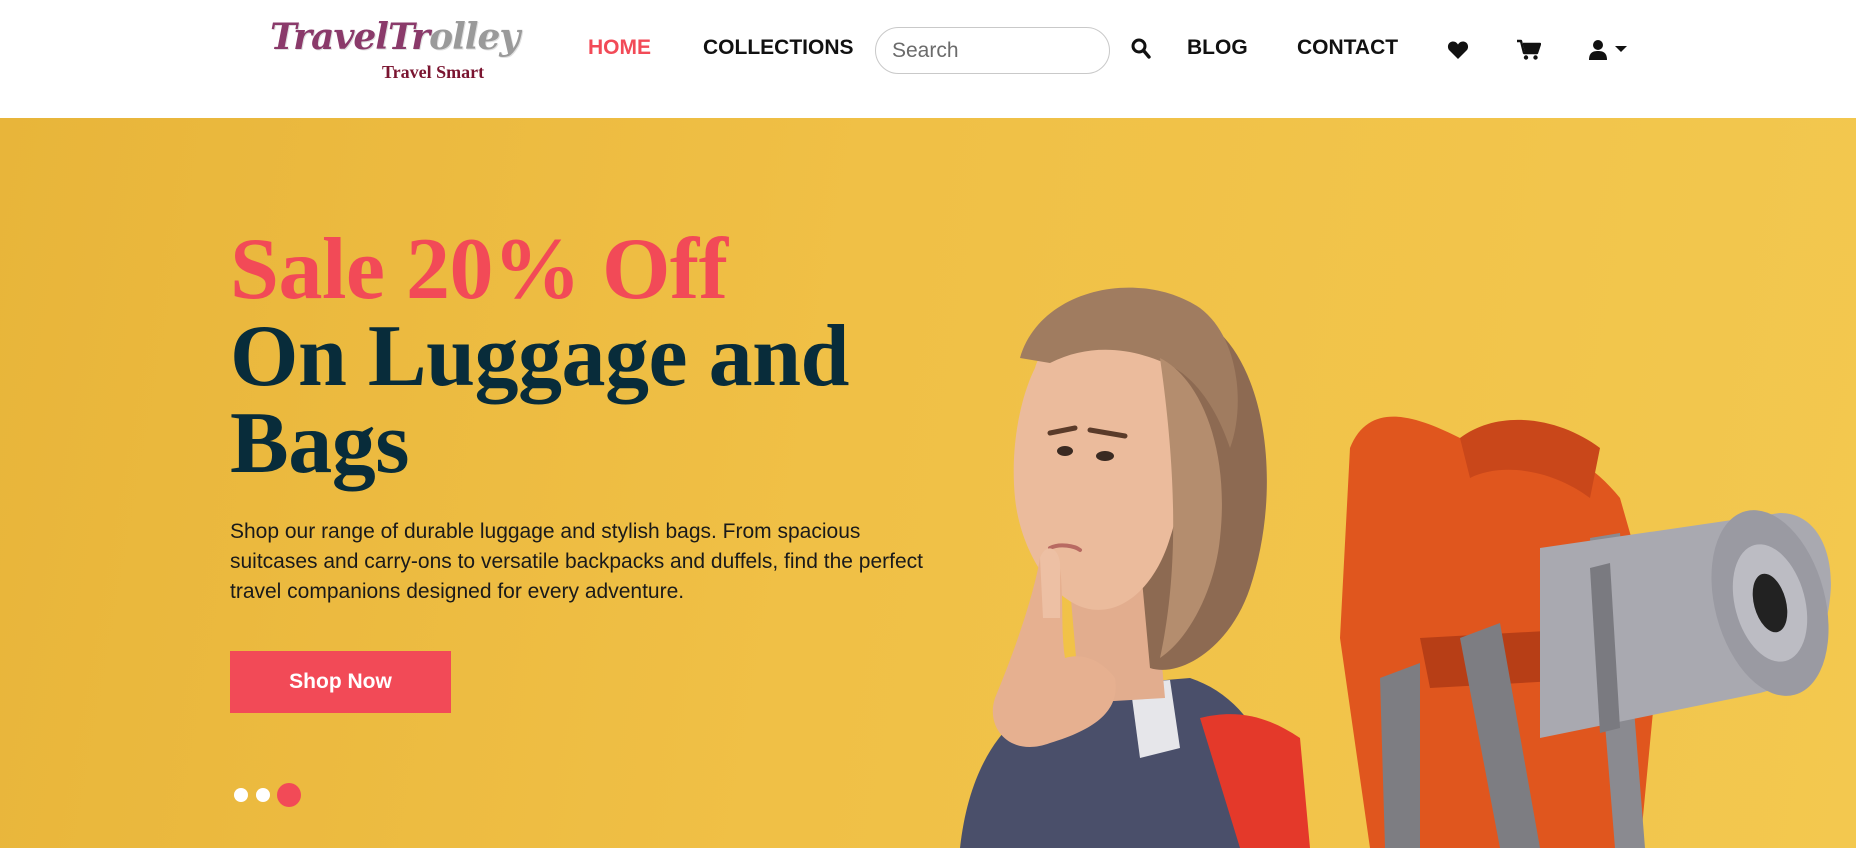 Image resolution: width=1856 pixels, height=848 pixels. I want to click on search-icon, so click(1141, 49).